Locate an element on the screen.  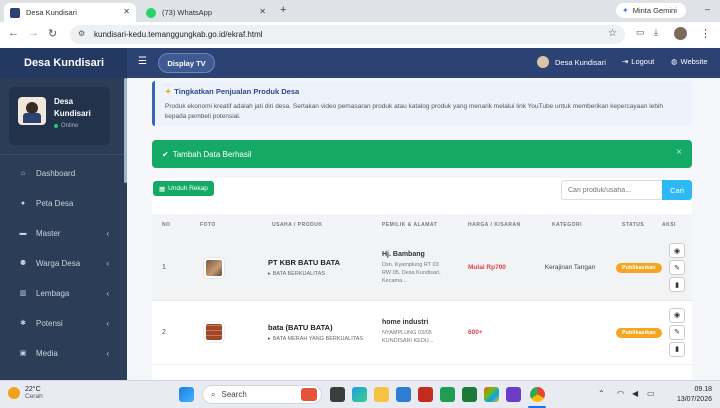
actions-cell: ◉ ✎ ▮ is located at coordinates (677, 332).